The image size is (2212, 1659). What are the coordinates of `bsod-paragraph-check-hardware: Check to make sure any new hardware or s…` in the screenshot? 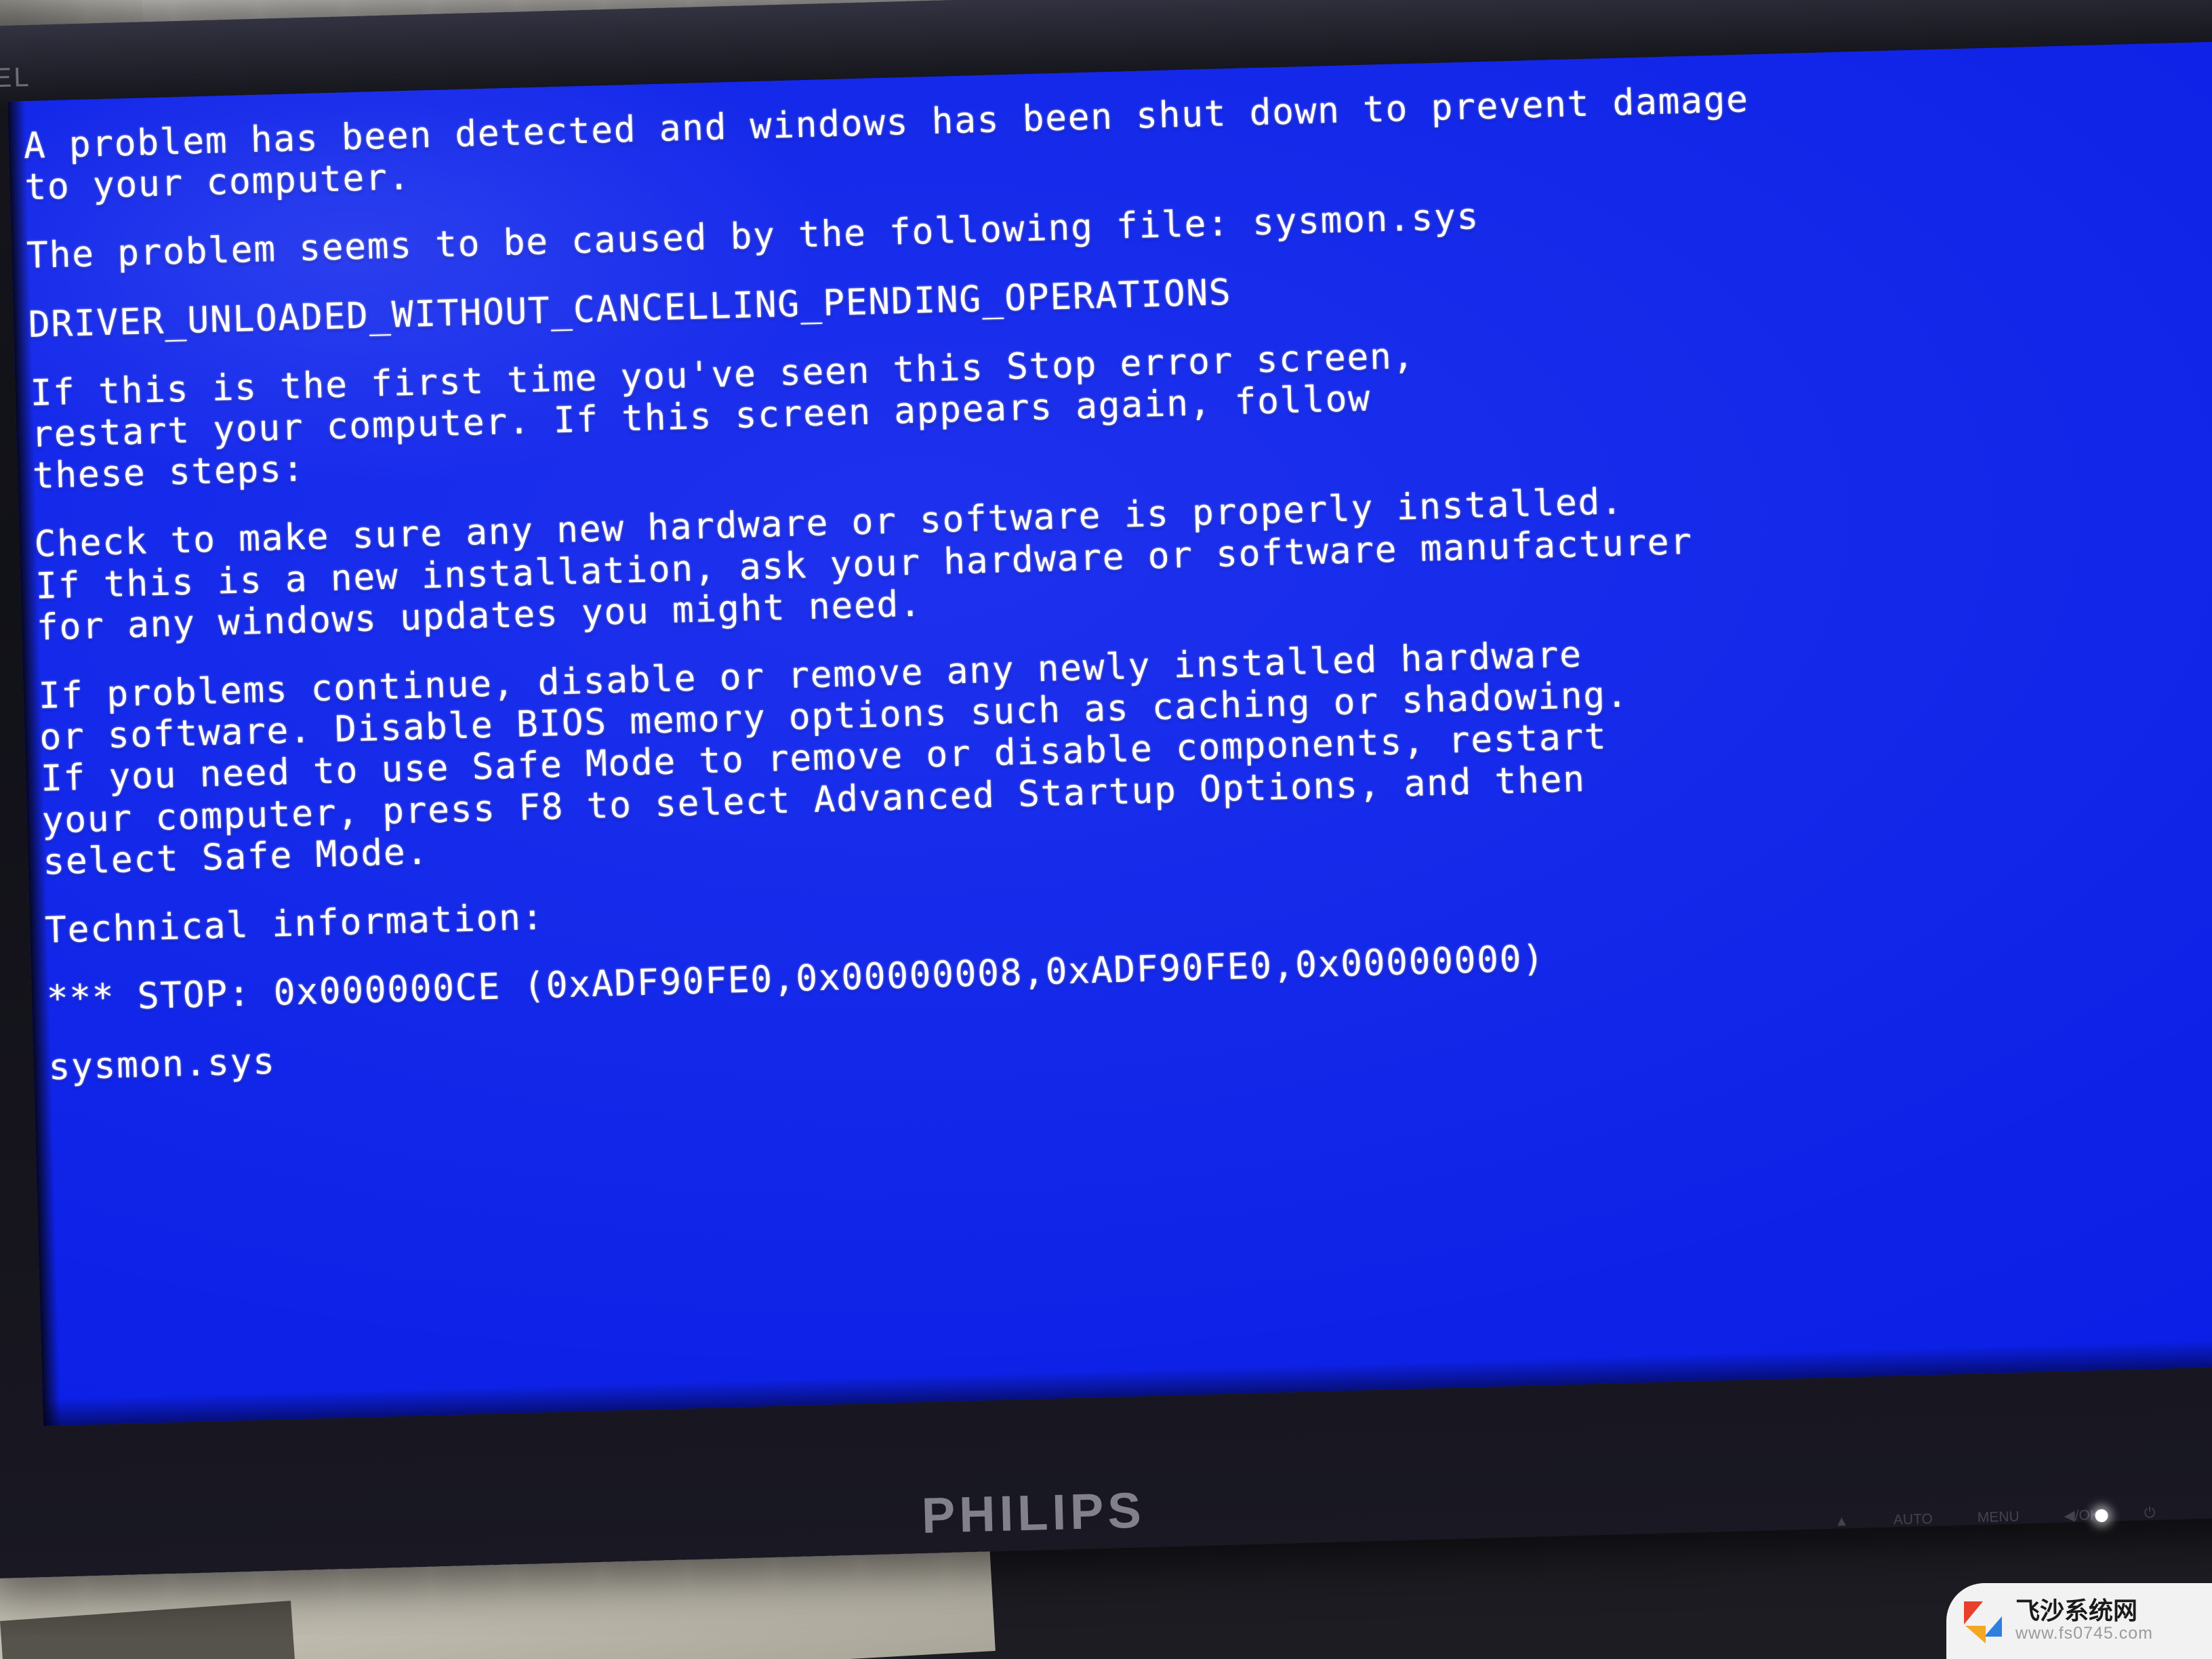 It's located at (1123, 557).